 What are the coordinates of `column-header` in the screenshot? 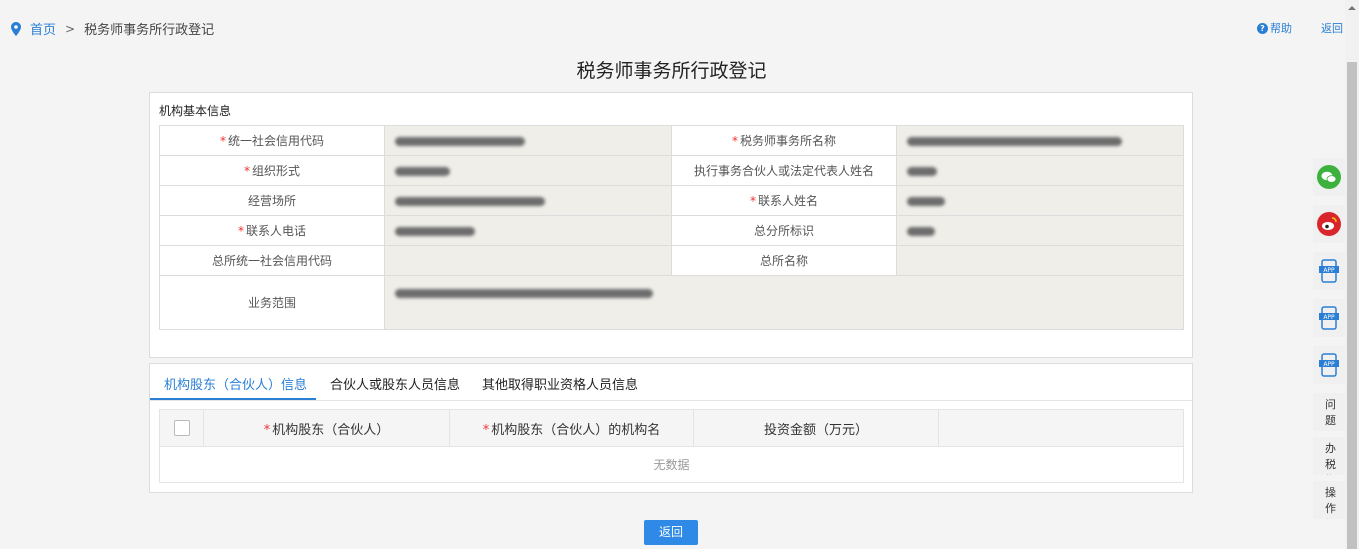 It's located at (1061, 428).